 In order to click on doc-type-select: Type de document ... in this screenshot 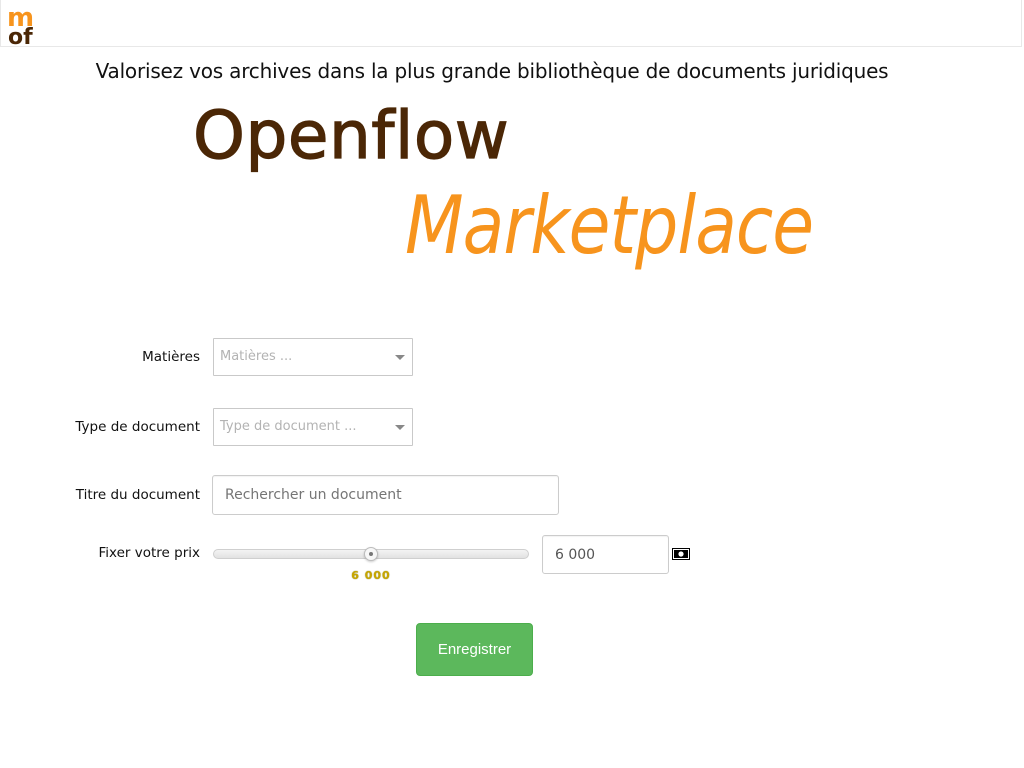, I will do `click(313, 427)`.